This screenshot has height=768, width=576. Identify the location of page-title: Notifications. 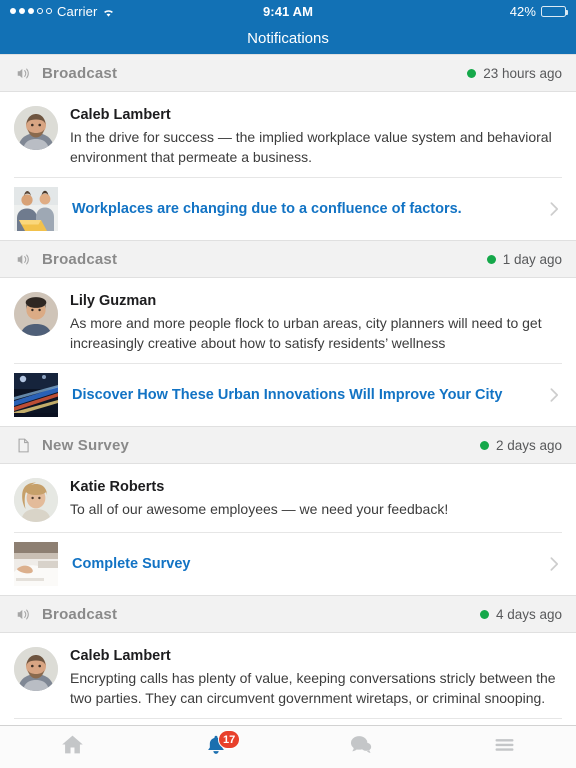
(288, 38).